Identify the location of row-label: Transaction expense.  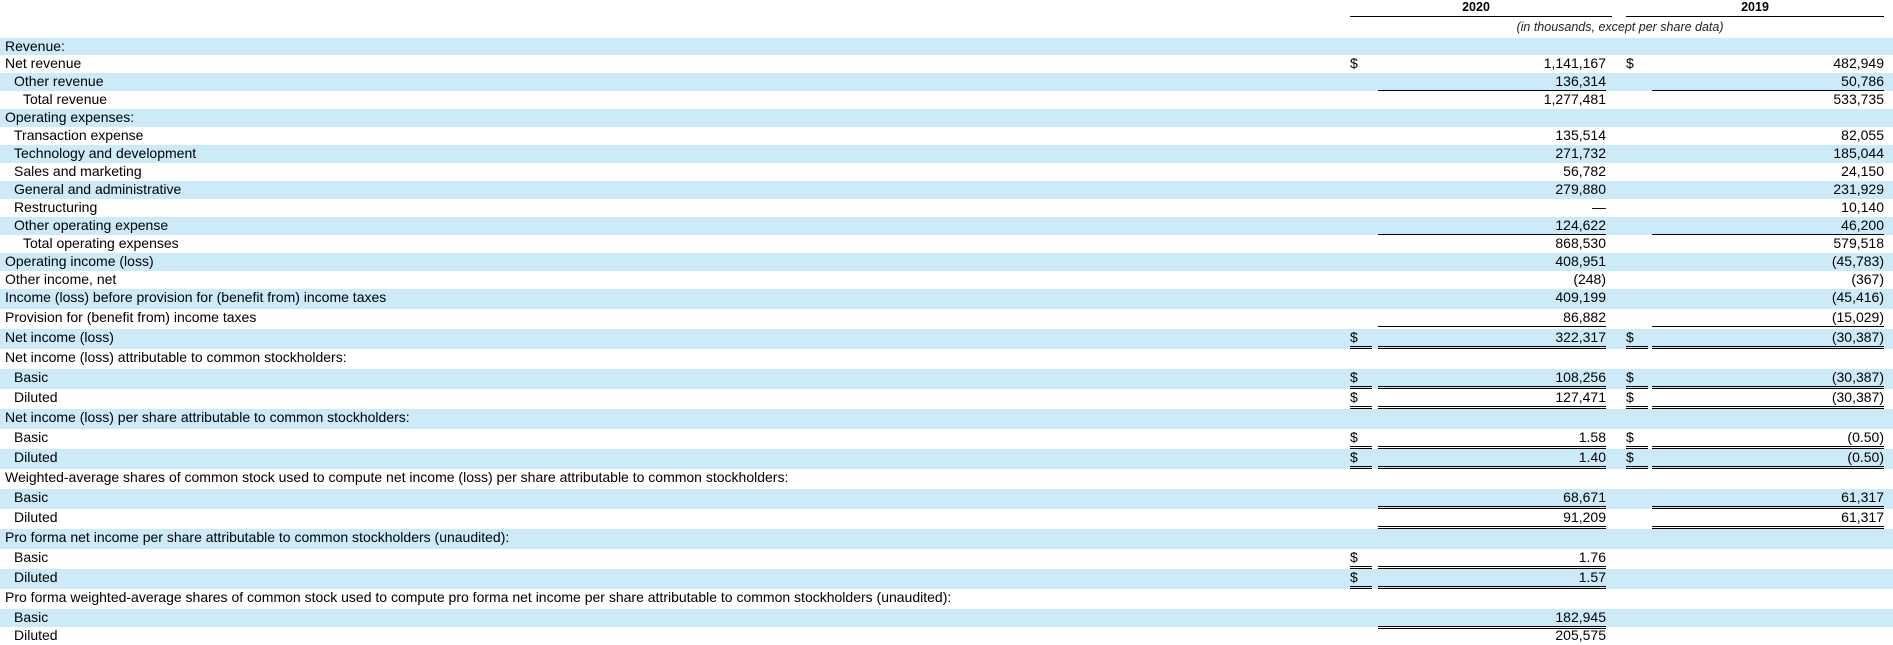
(79, 135).